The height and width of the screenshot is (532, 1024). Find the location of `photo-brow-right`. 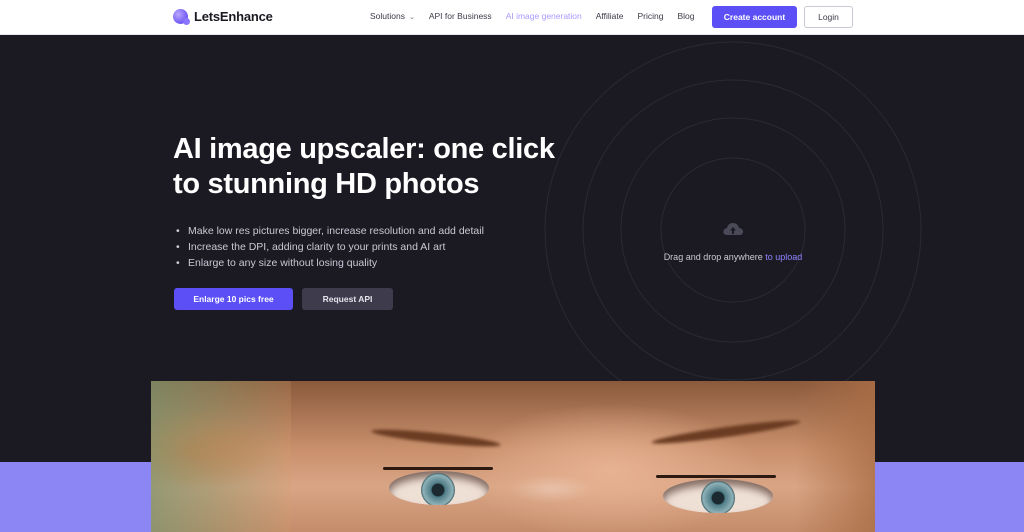

photo-brow-right is located at coordinates (726, 432).